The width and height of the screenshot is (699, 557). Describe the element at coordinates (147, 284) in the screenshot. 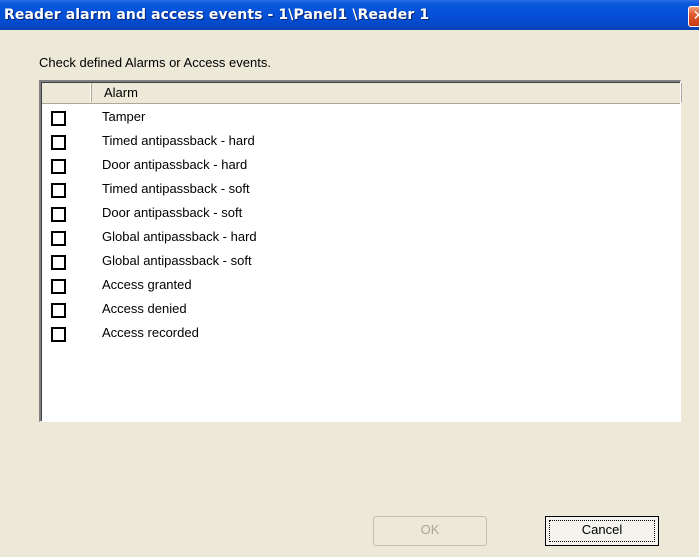

I see `alarm-label: Access granted` at that location.